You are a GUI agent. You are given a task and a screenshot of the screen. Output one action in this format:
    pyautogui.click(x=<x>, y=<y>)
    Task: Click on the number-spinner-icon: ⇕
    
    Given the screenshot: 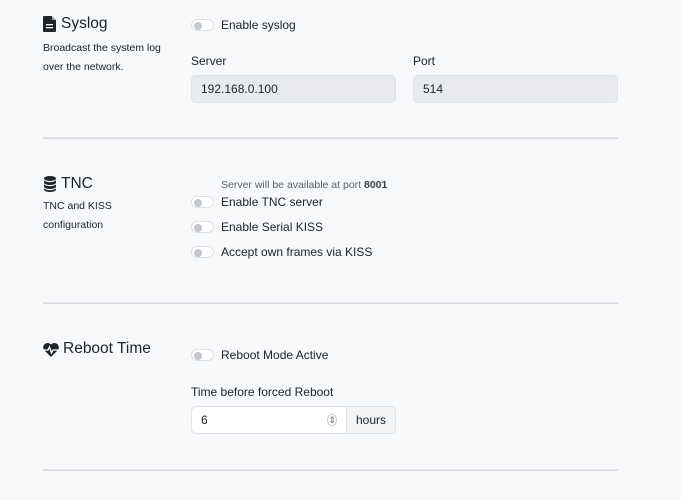 What is the action you would take?
    pyautogui.click(x=332, y=420)
    